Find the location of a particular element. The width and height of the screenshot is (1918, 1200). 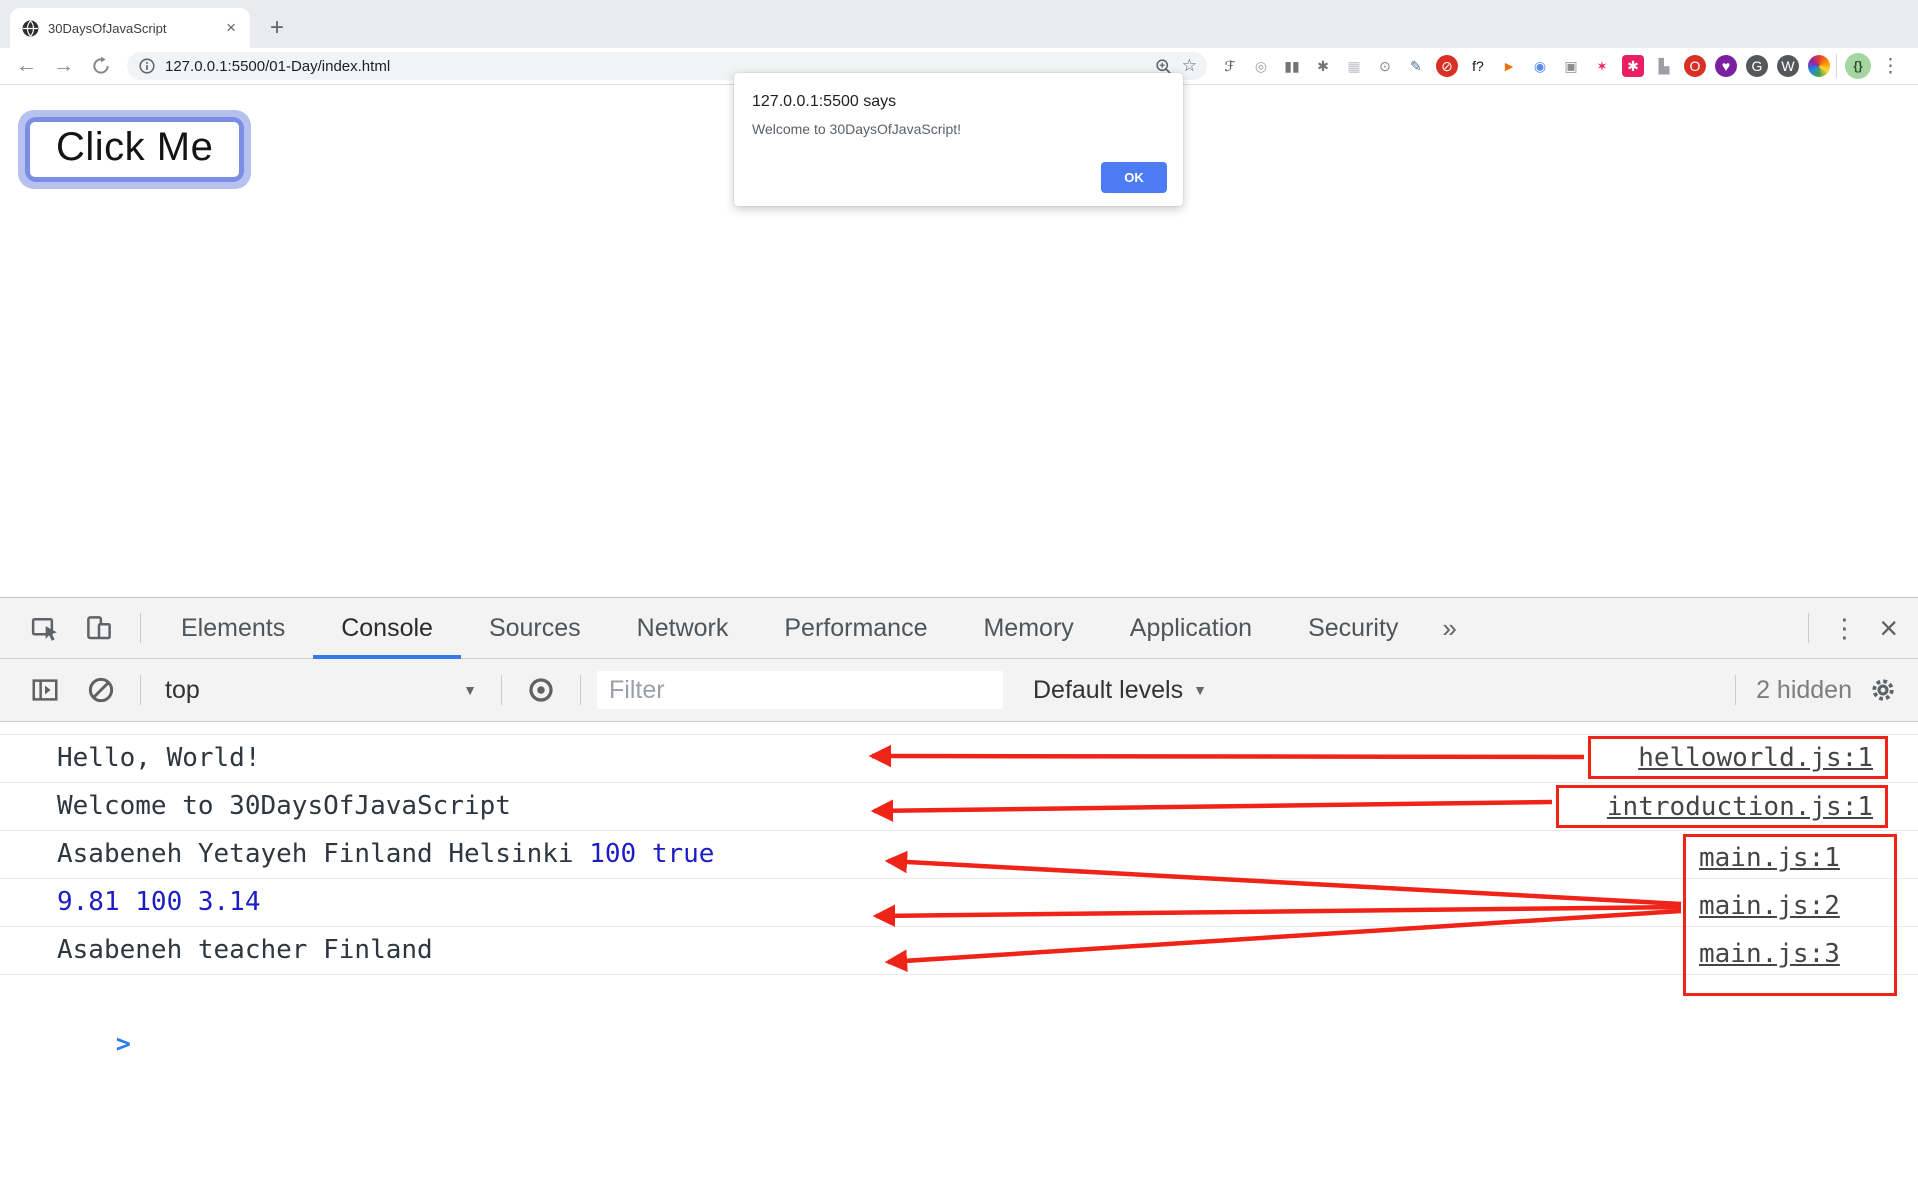

console-toolbar-separator2 is located at coordinates (501, 690).